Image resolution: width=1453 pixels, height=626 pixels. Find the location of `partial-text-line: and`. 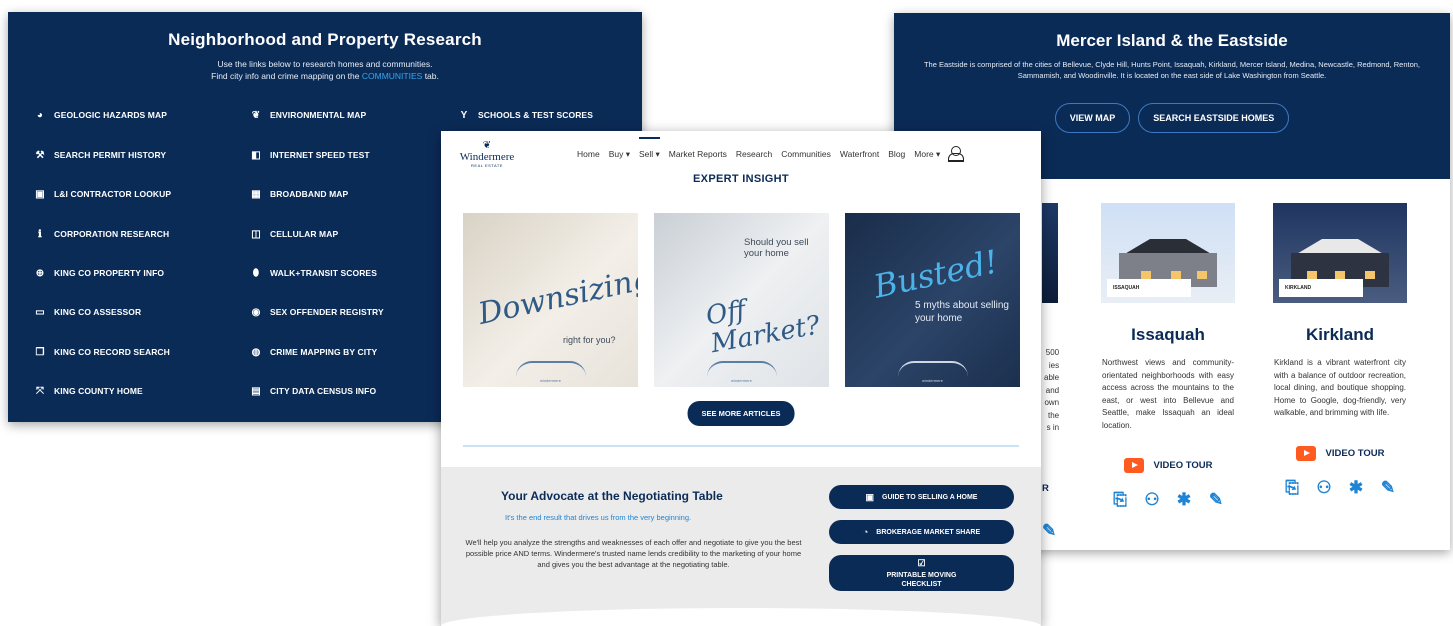

partial-text-line: and is located at coordinates (1052, 390).